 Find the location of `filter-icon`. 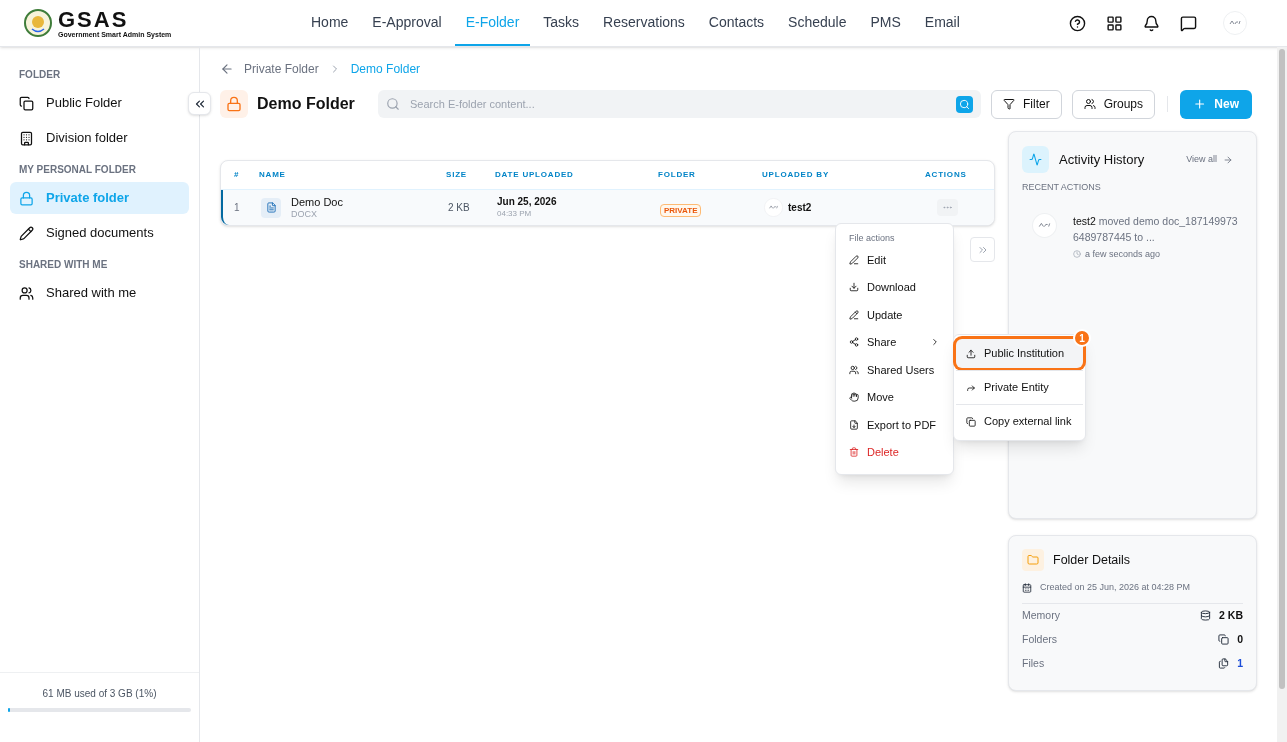

filter-icon is located at coordinates (1009, 104).